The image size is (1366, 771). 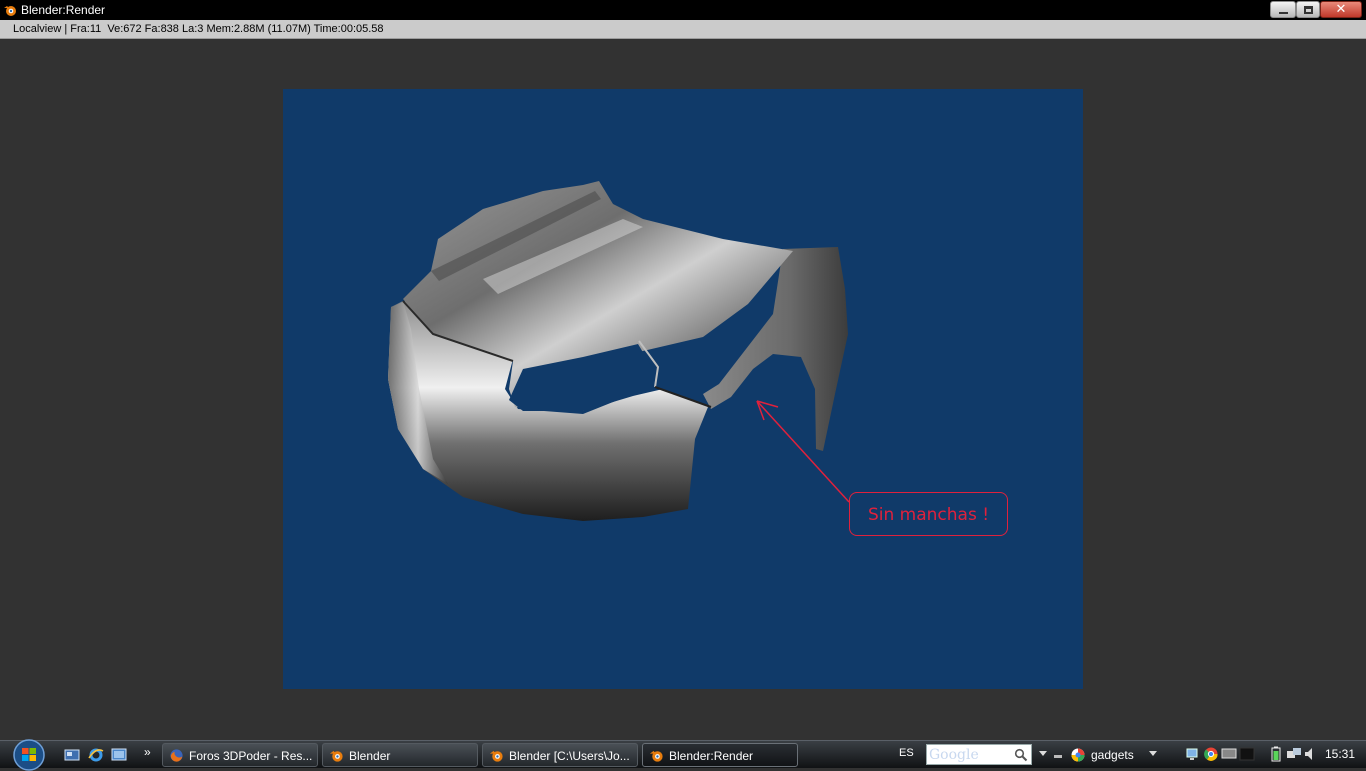 I want to click on close-button: ✕, so click(x=1341, y=9).